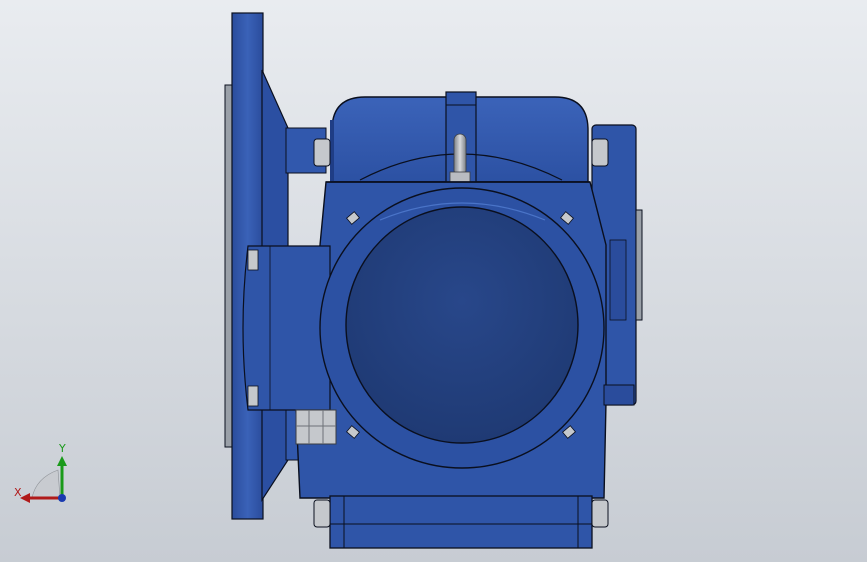 This screenshot has height=562, width=867. I want to click on triad-plane, so click(46, 484).